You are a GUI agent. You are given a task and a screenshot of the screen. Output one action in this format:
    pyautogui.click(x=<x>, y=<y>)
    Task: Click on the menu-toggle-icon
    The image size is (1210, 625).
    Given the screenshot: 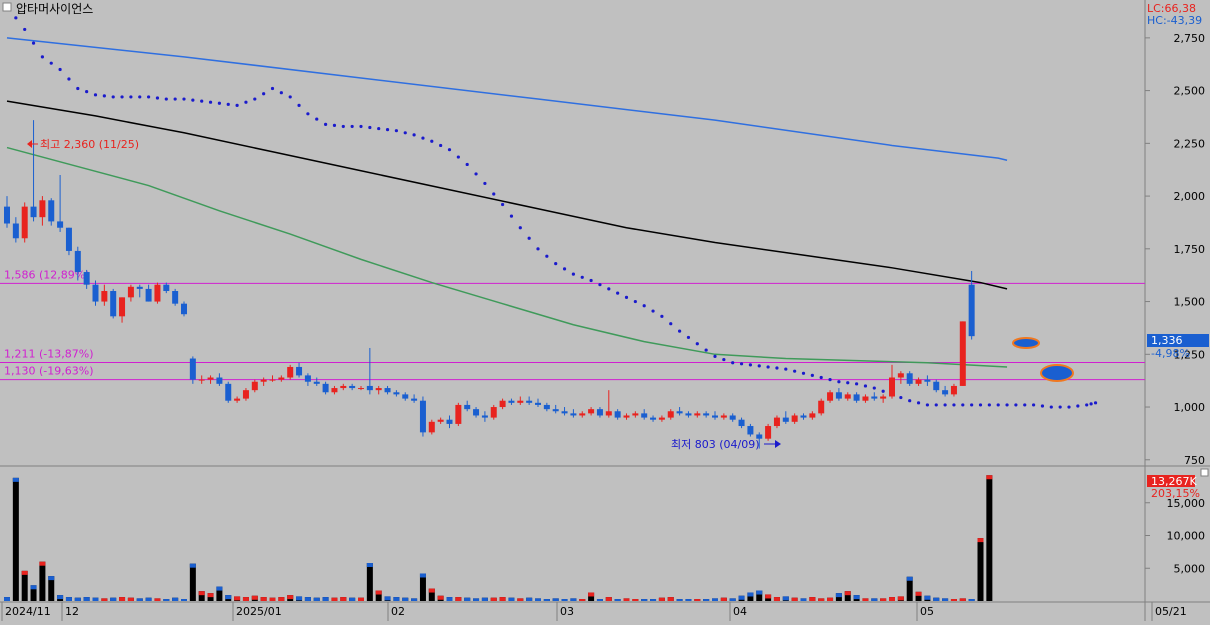 What is the action you would take?
    pyautogui.click(x=7, y=7)
    